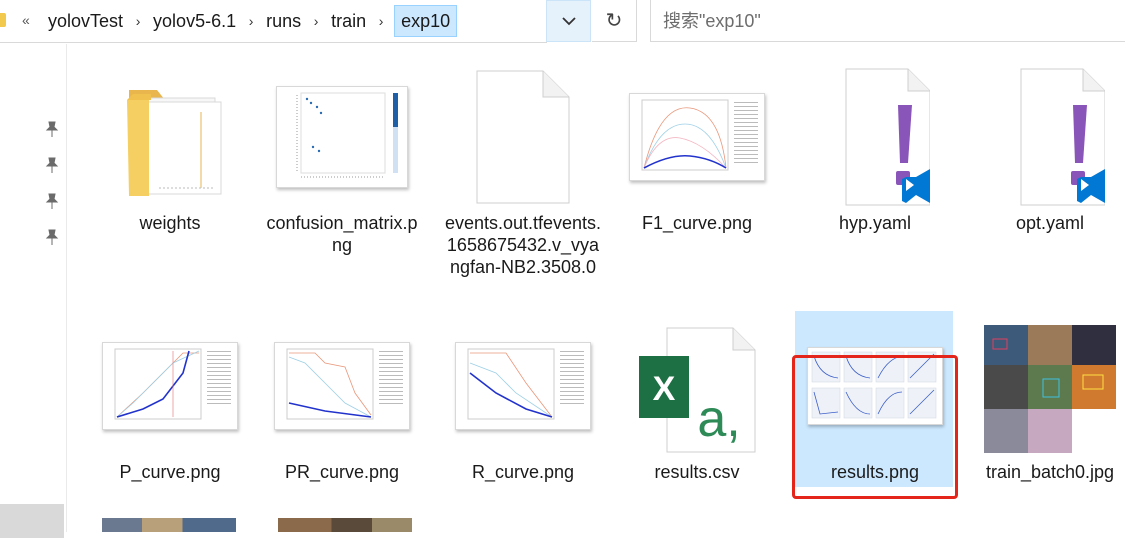  Describe the element at coordinates (664, 389) in the screenshot. I see `svg-text: X` at that location.